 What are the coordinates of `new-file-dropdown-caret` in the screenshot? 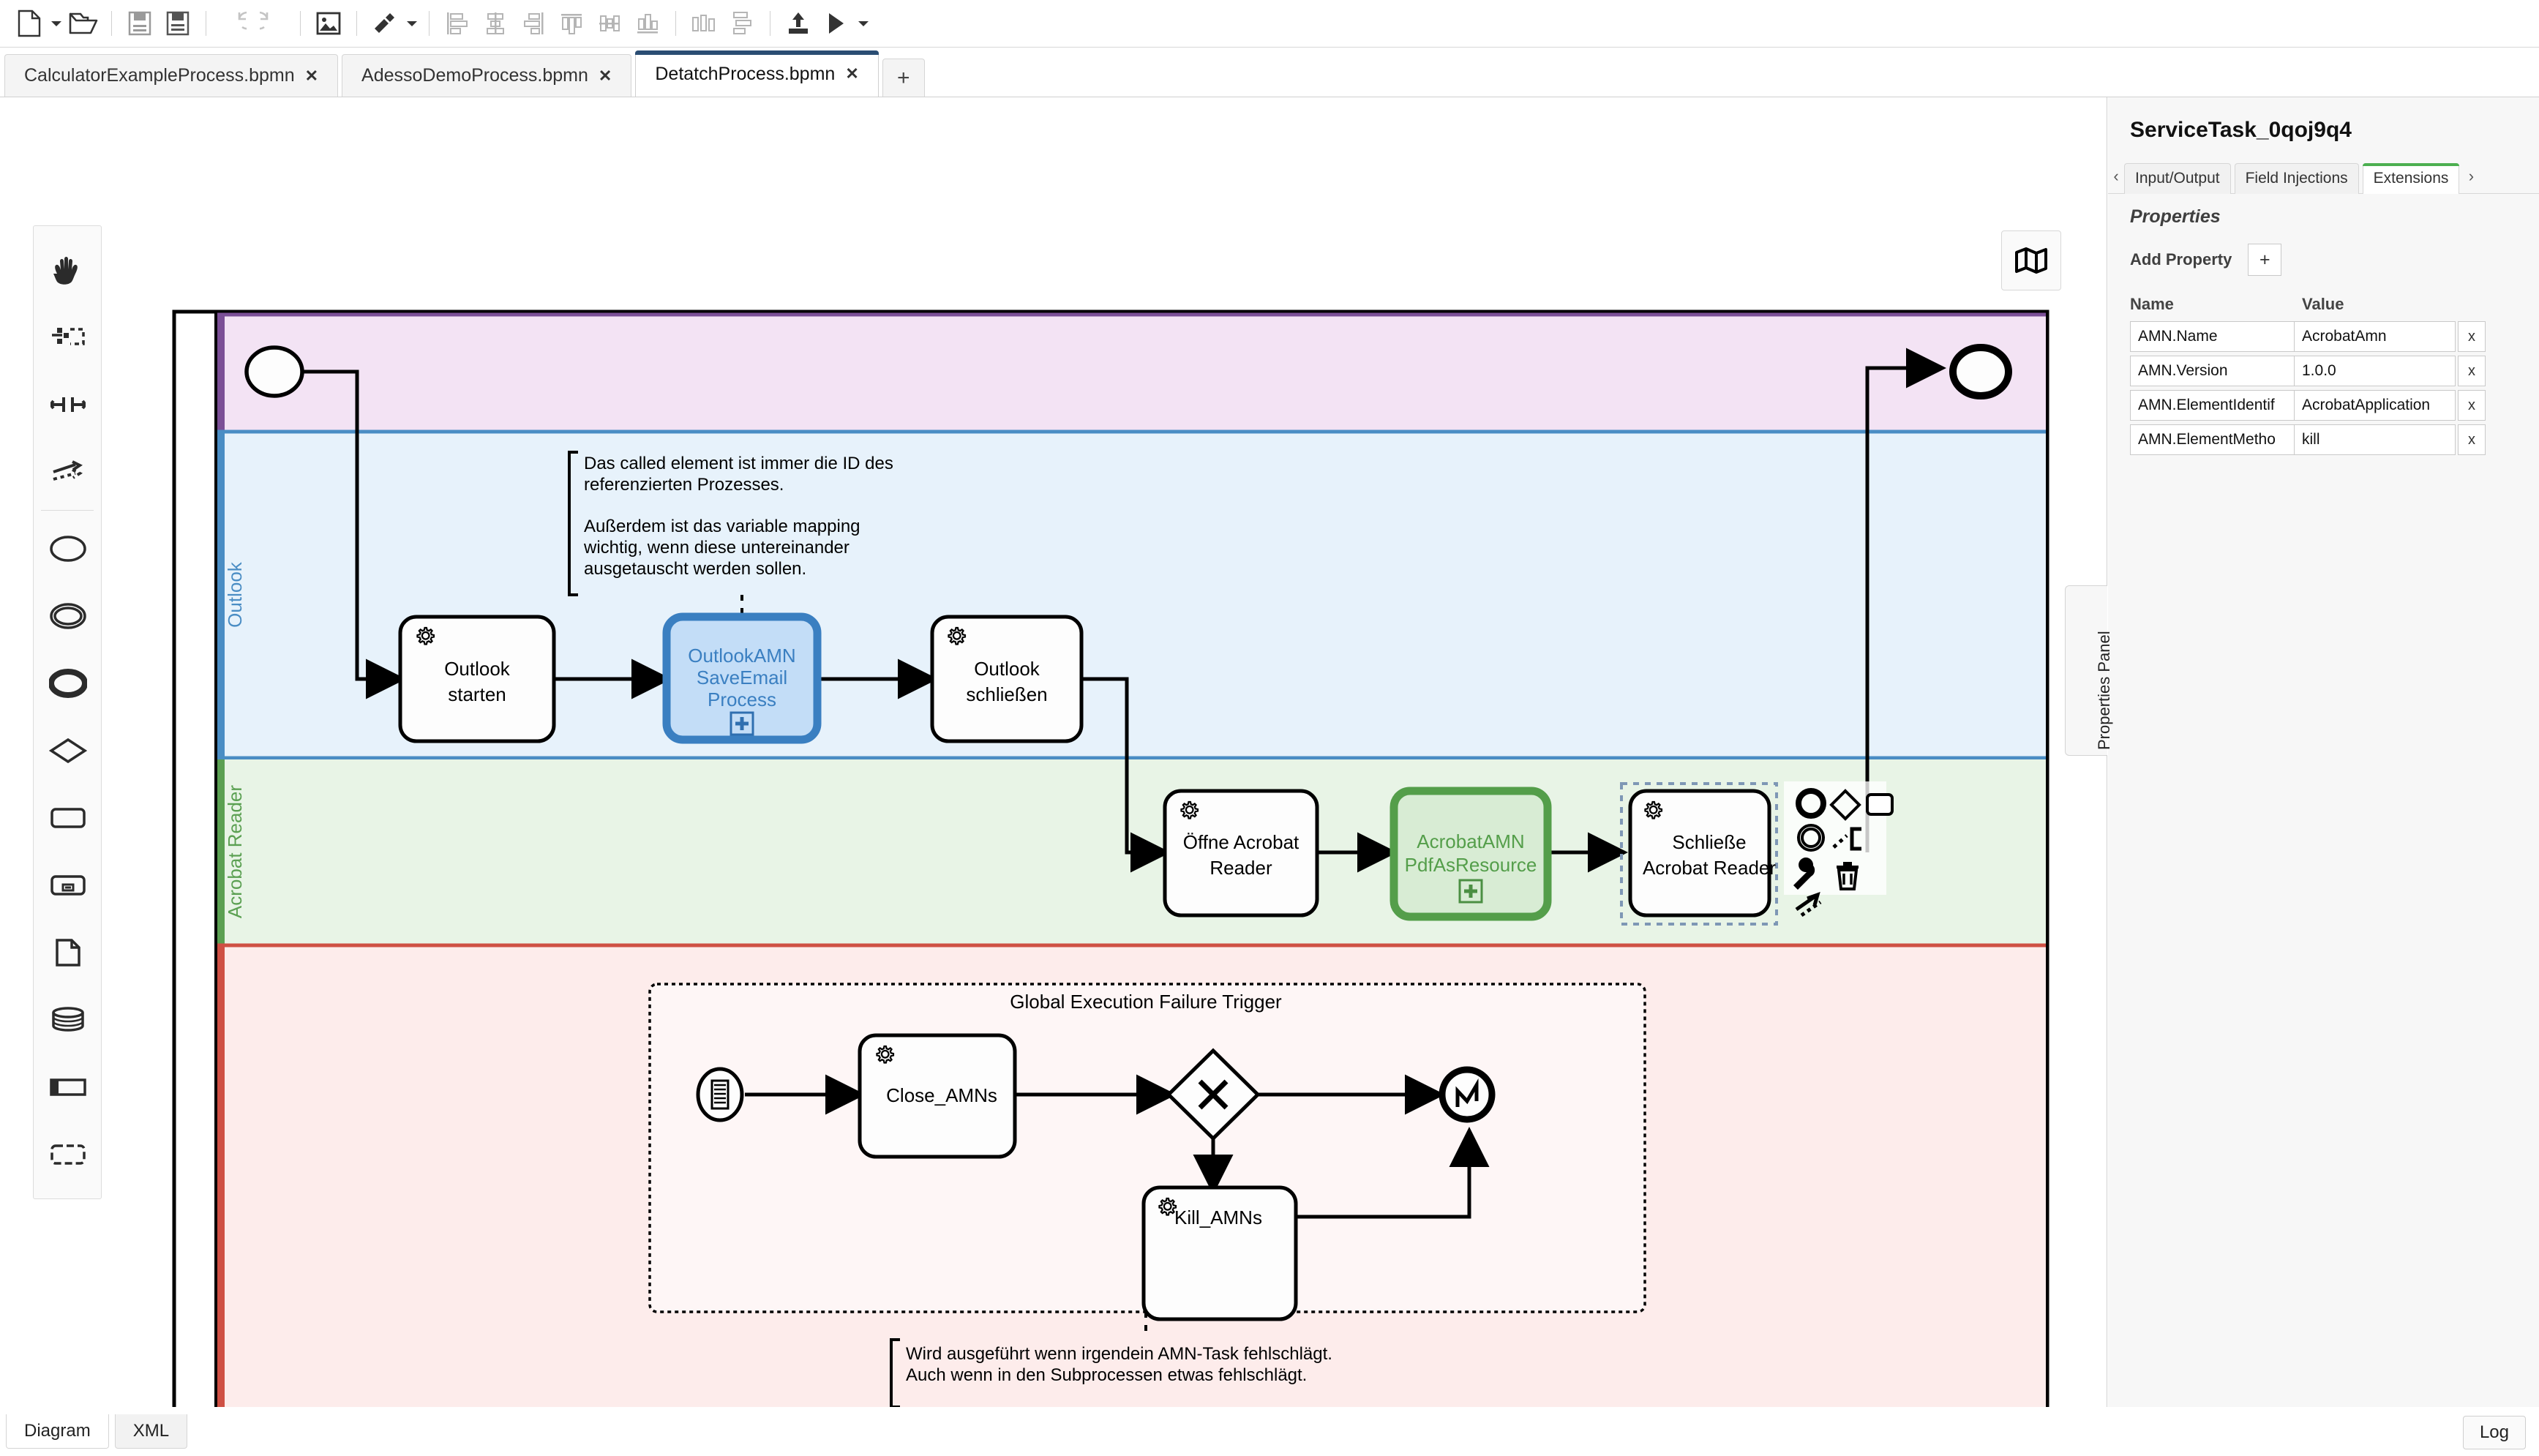 It's located at (56, 23).